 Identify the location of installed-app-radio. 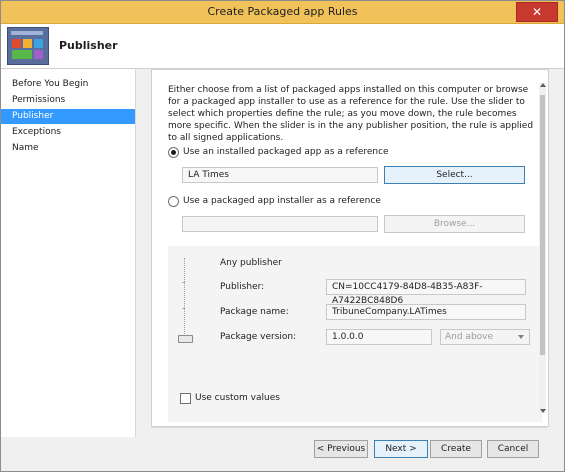
(173, 152).